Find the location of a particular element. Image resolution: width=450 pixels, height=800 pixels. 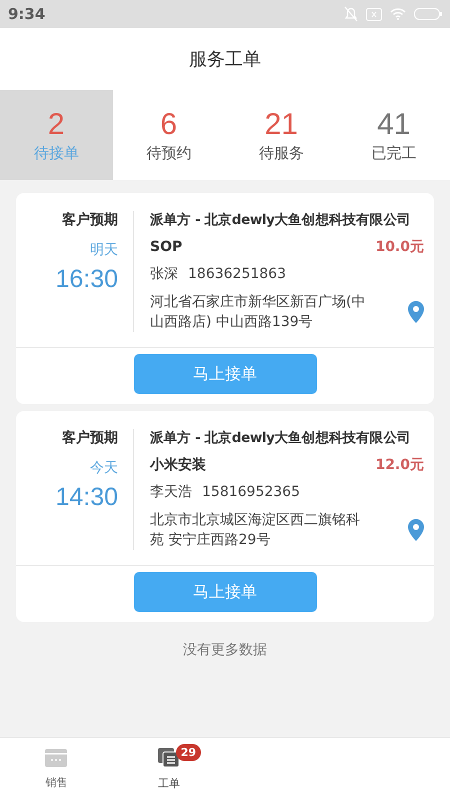

nav-label: 销售 is located at coordinates (56, 782).